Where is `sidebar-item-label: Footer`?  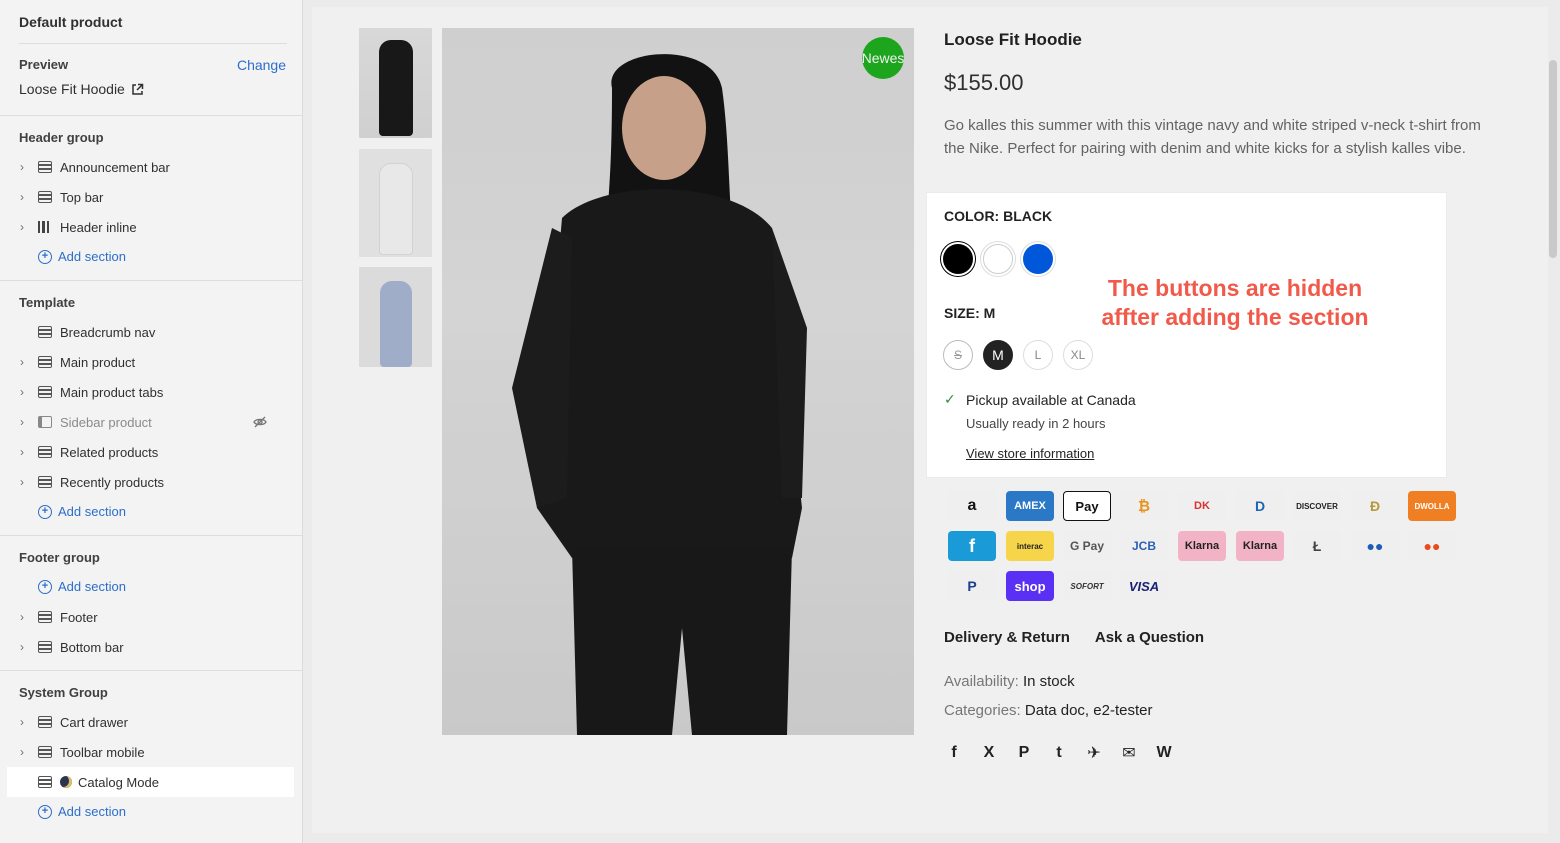
sidebar-item-label: Footer is located at coordinates (79, 617).